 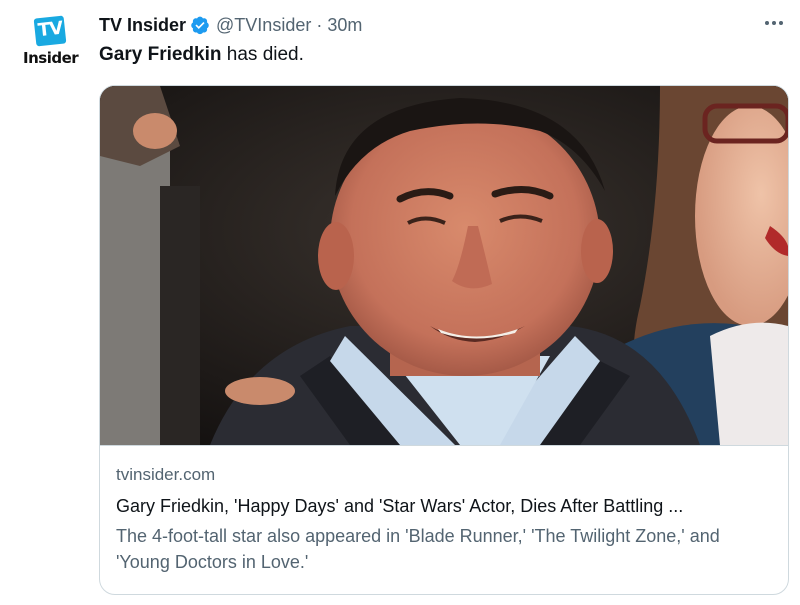 I want to click on account-avatar: TV Insider, so click(x=51, y=41).